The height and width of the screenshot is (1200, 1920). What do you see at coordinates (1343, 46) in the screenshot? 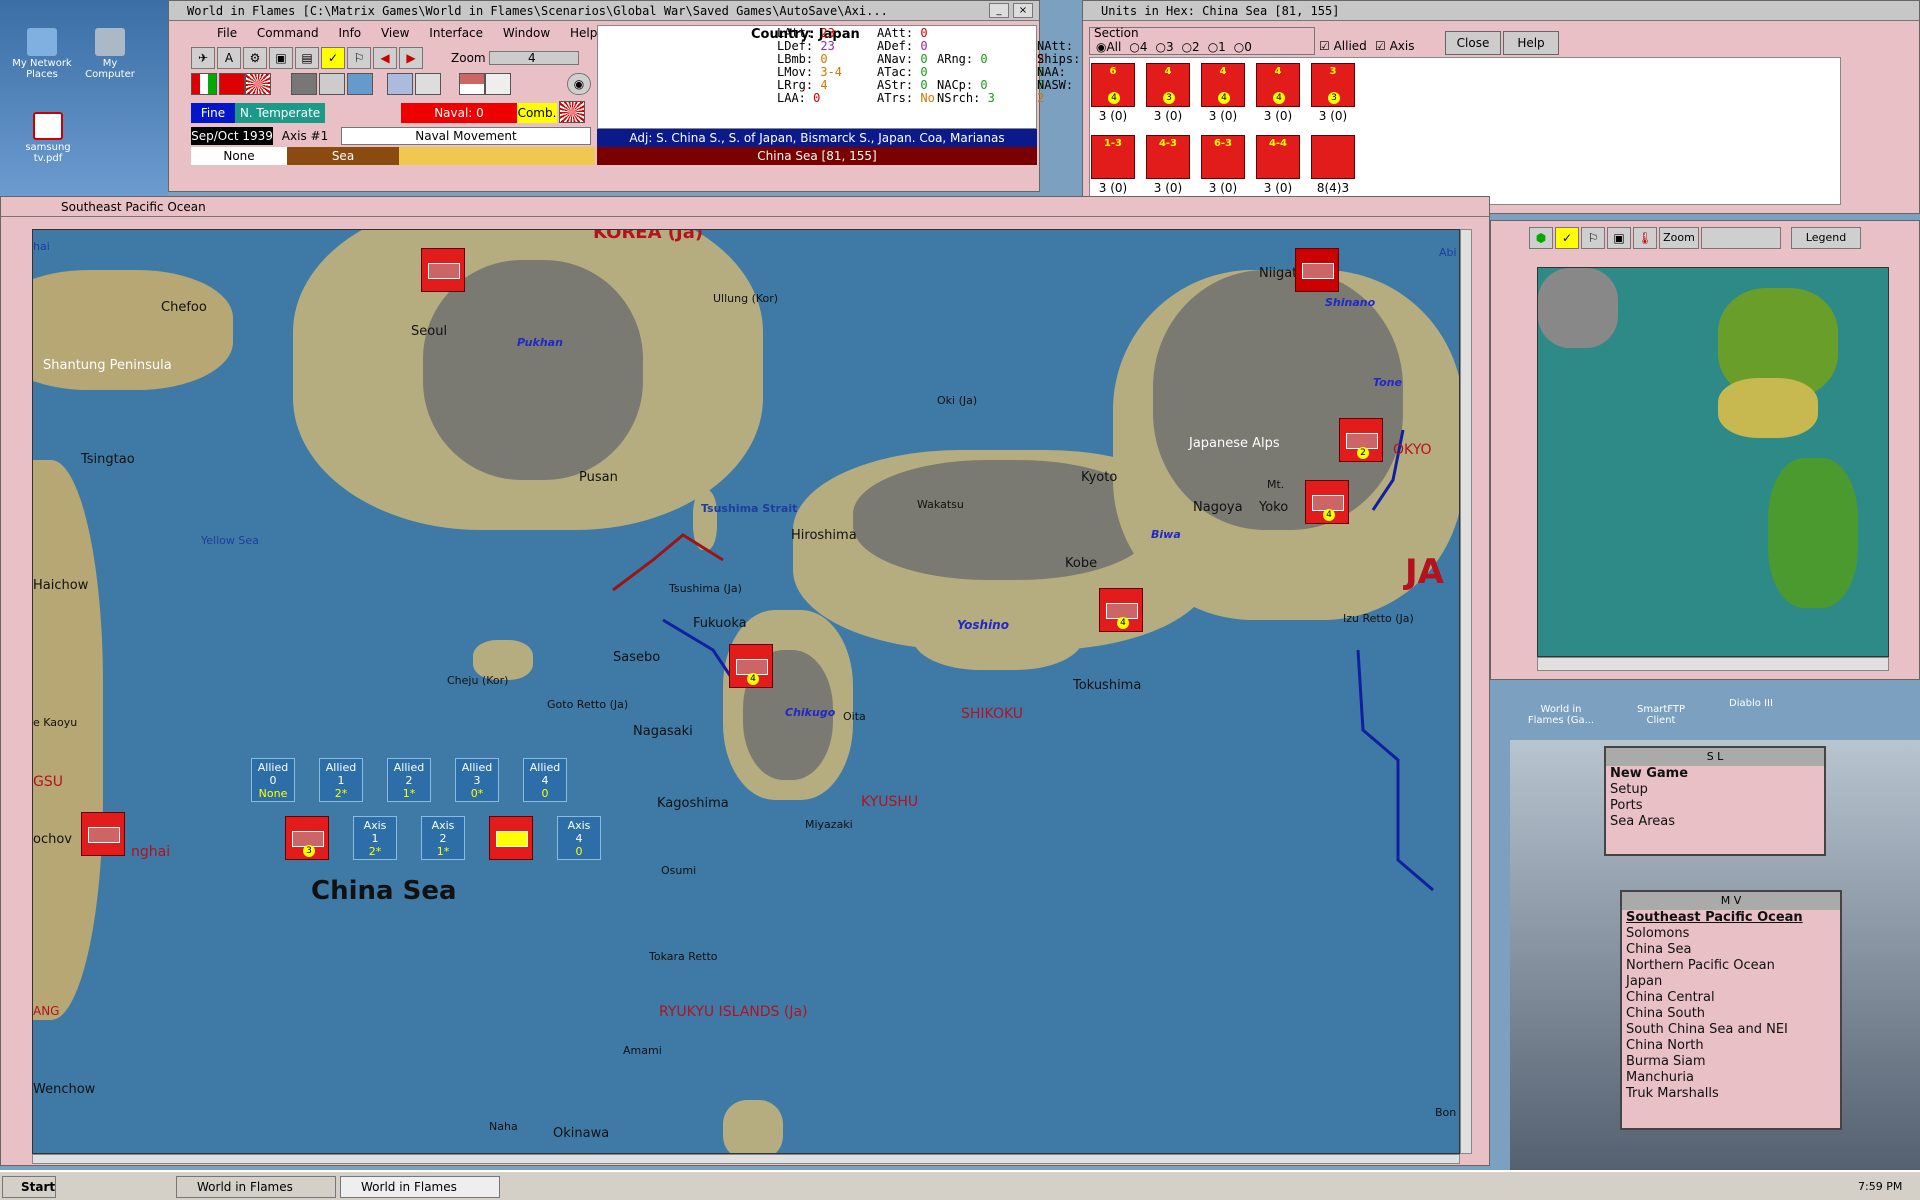
I see `allied-checkbox: ☑ Allied` at bounding box center [1343, 46].